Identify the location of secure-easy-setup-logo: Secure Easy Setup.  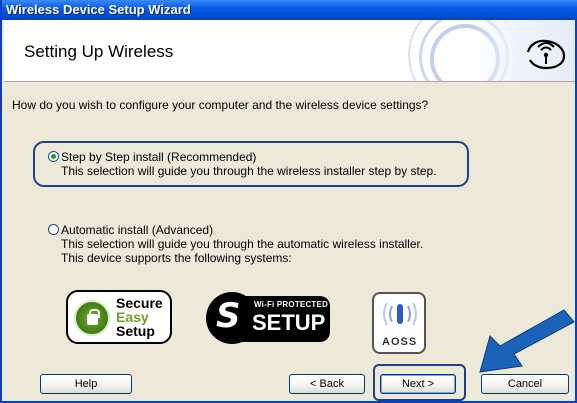
(119, 317).